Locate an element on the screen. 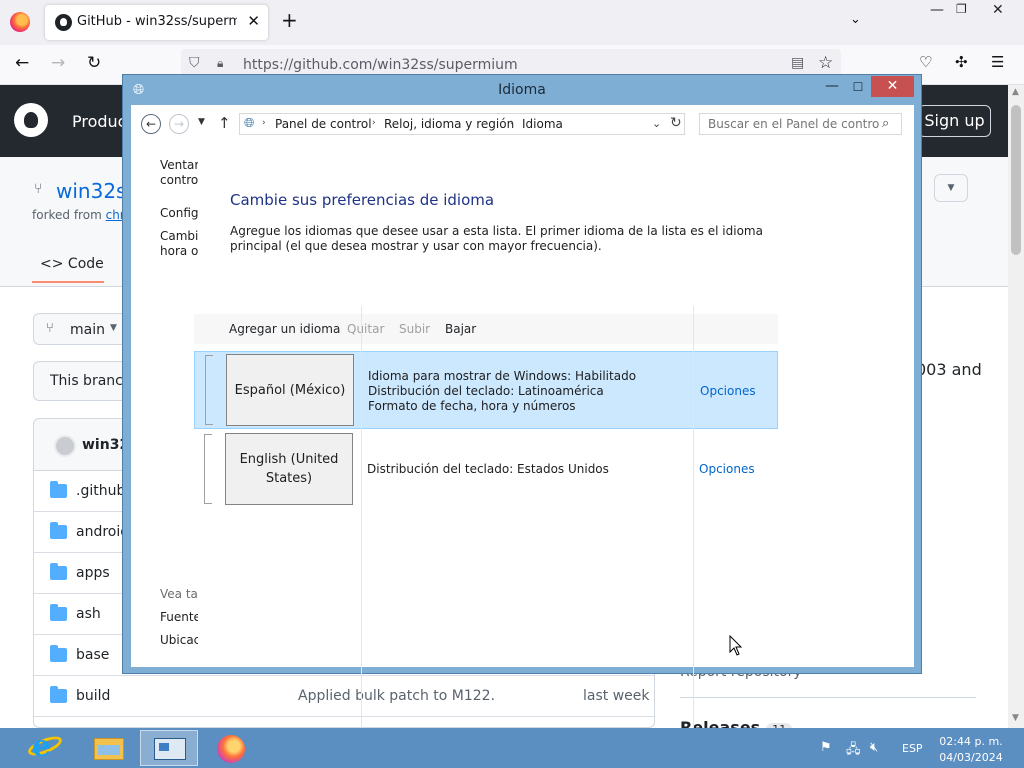 The height and width of the screenshot is (768, 1024). window-minimize-button: — is located at coordinates (832, 88).